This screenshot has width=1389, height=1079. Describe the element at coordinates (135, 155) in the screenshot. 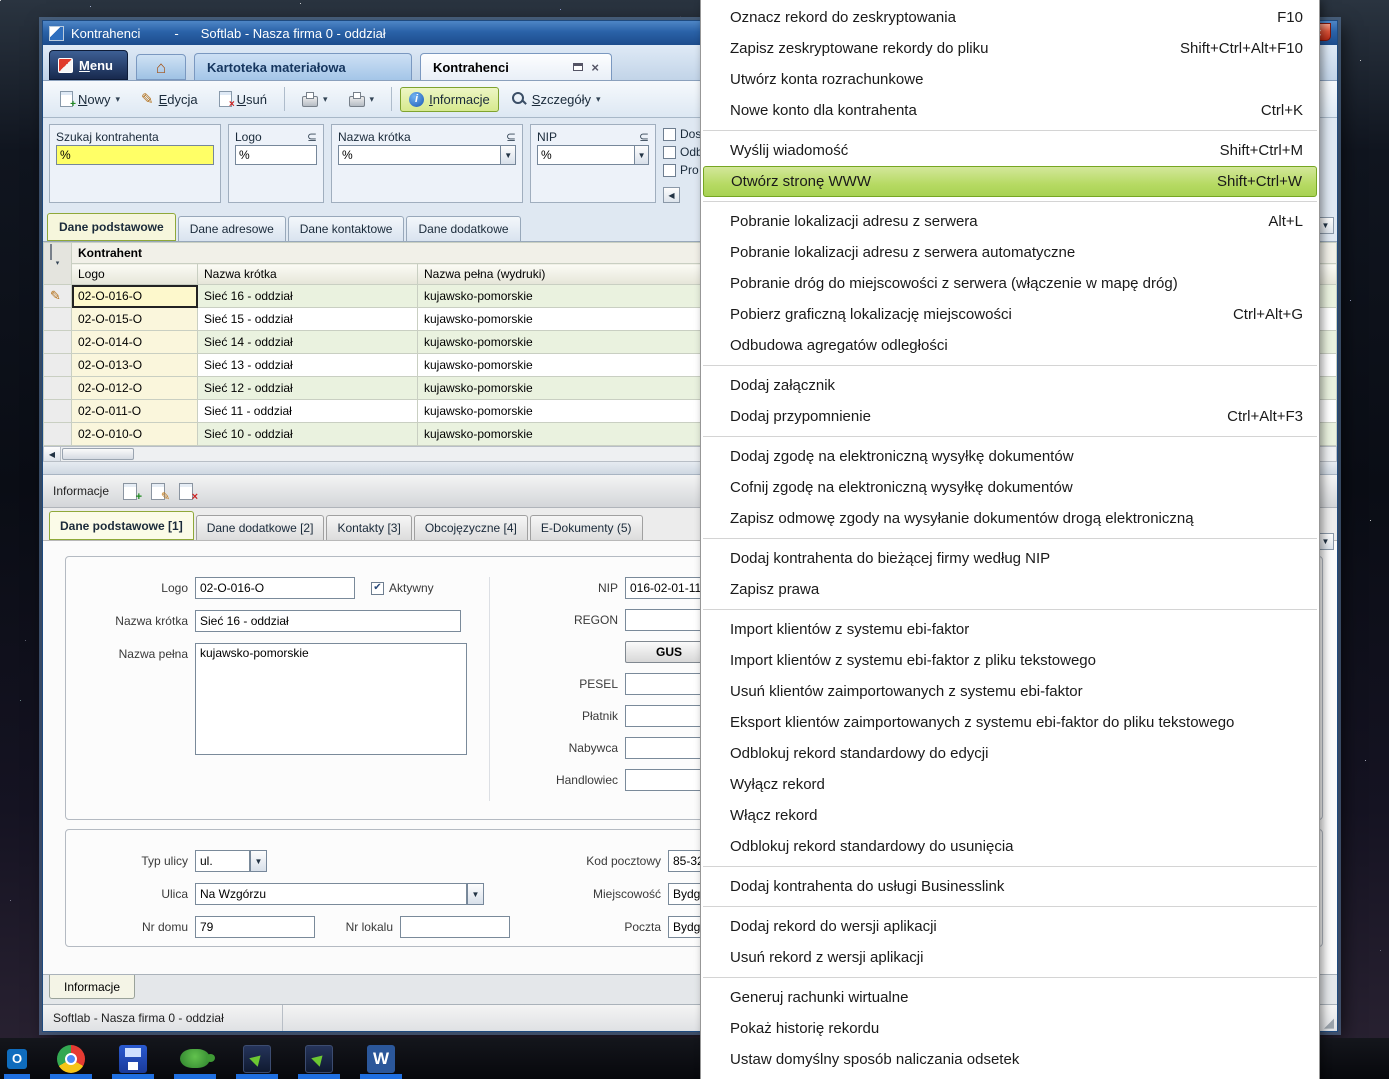

I see `szukaj-kontrahenta-input` at that location.